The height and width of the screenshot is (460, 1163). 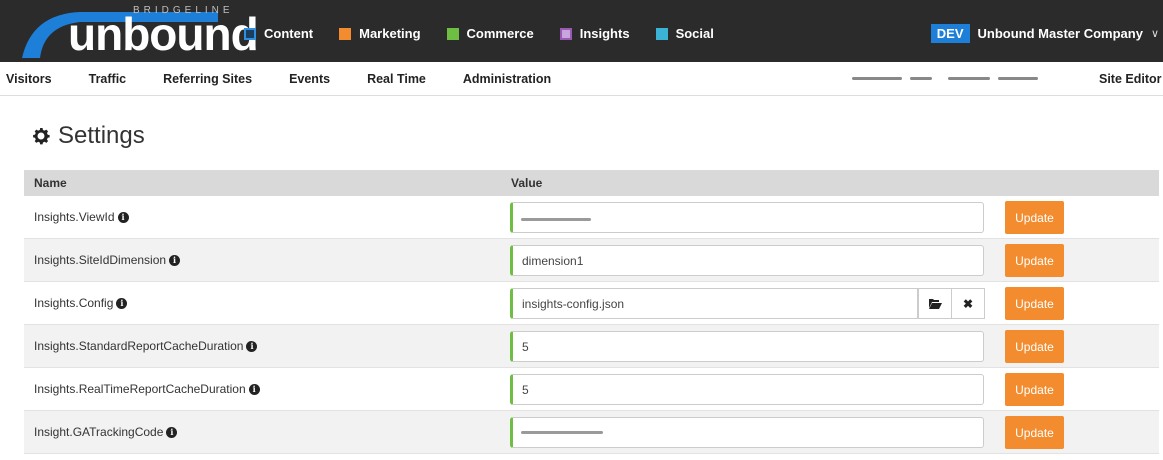 What do you see at coordinates (139, 346) in the screenshot?
I see `setting-name-text: Insights.StandardReportCacheDuration` at bounding box center [139, 346].